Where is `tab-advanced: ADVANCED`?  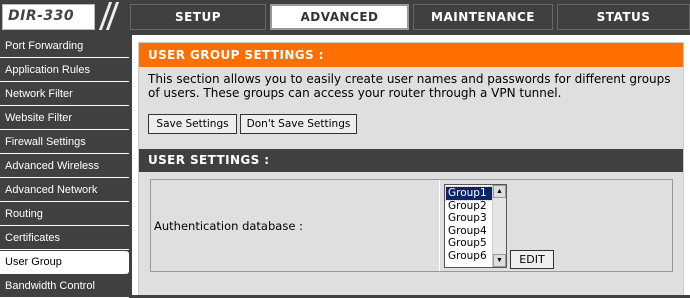 tab-advanced: ADVANCED is located at coordinates (339, 17).